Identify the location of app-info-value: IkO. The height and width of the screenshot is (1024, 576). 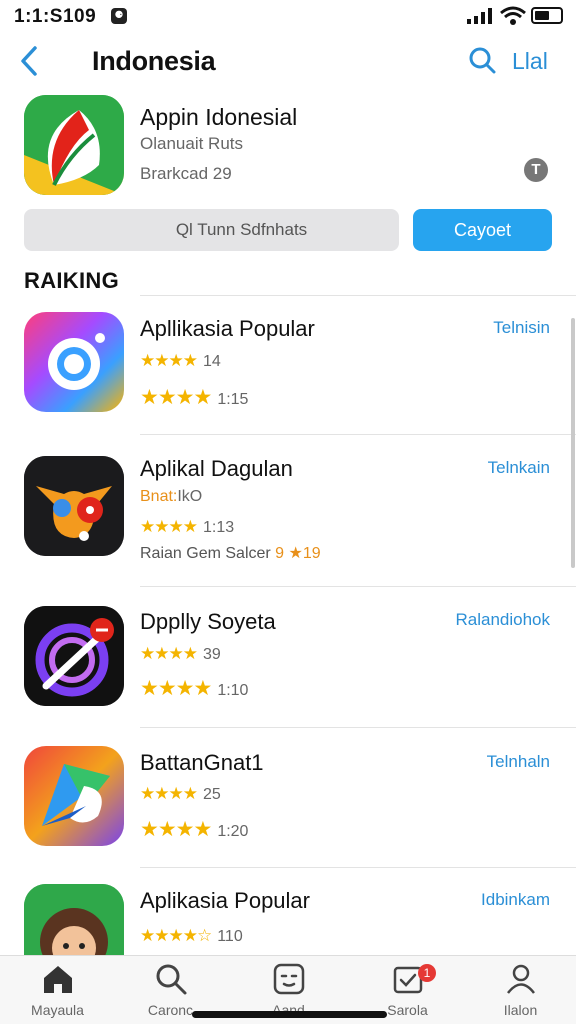
(190, 496).